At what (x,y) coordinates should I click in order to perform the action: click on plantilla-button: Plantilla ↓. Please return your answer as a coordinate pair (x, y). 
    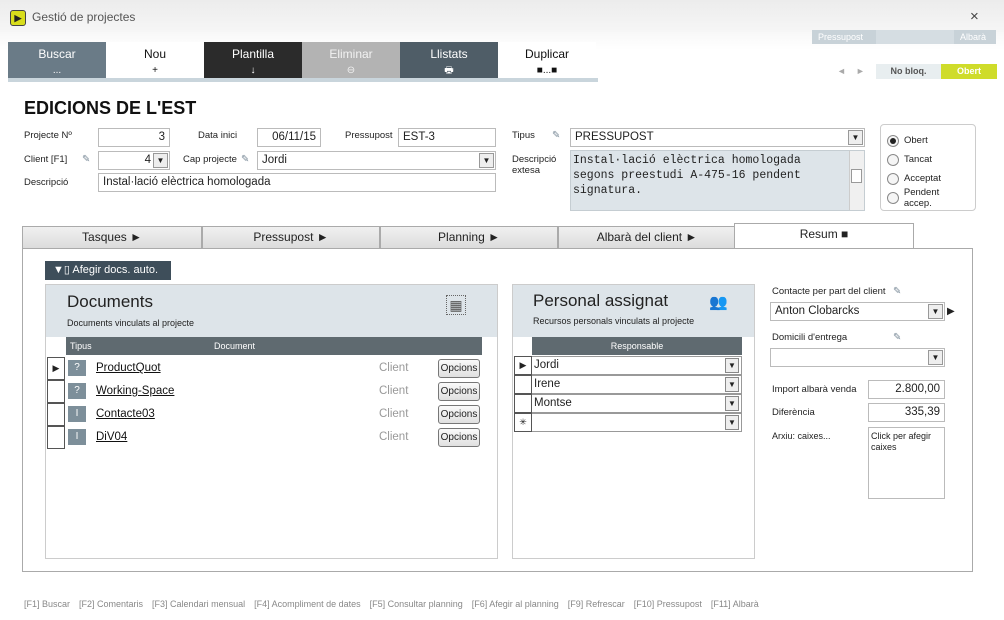
    Looking at the image, I should click on (253, 60).